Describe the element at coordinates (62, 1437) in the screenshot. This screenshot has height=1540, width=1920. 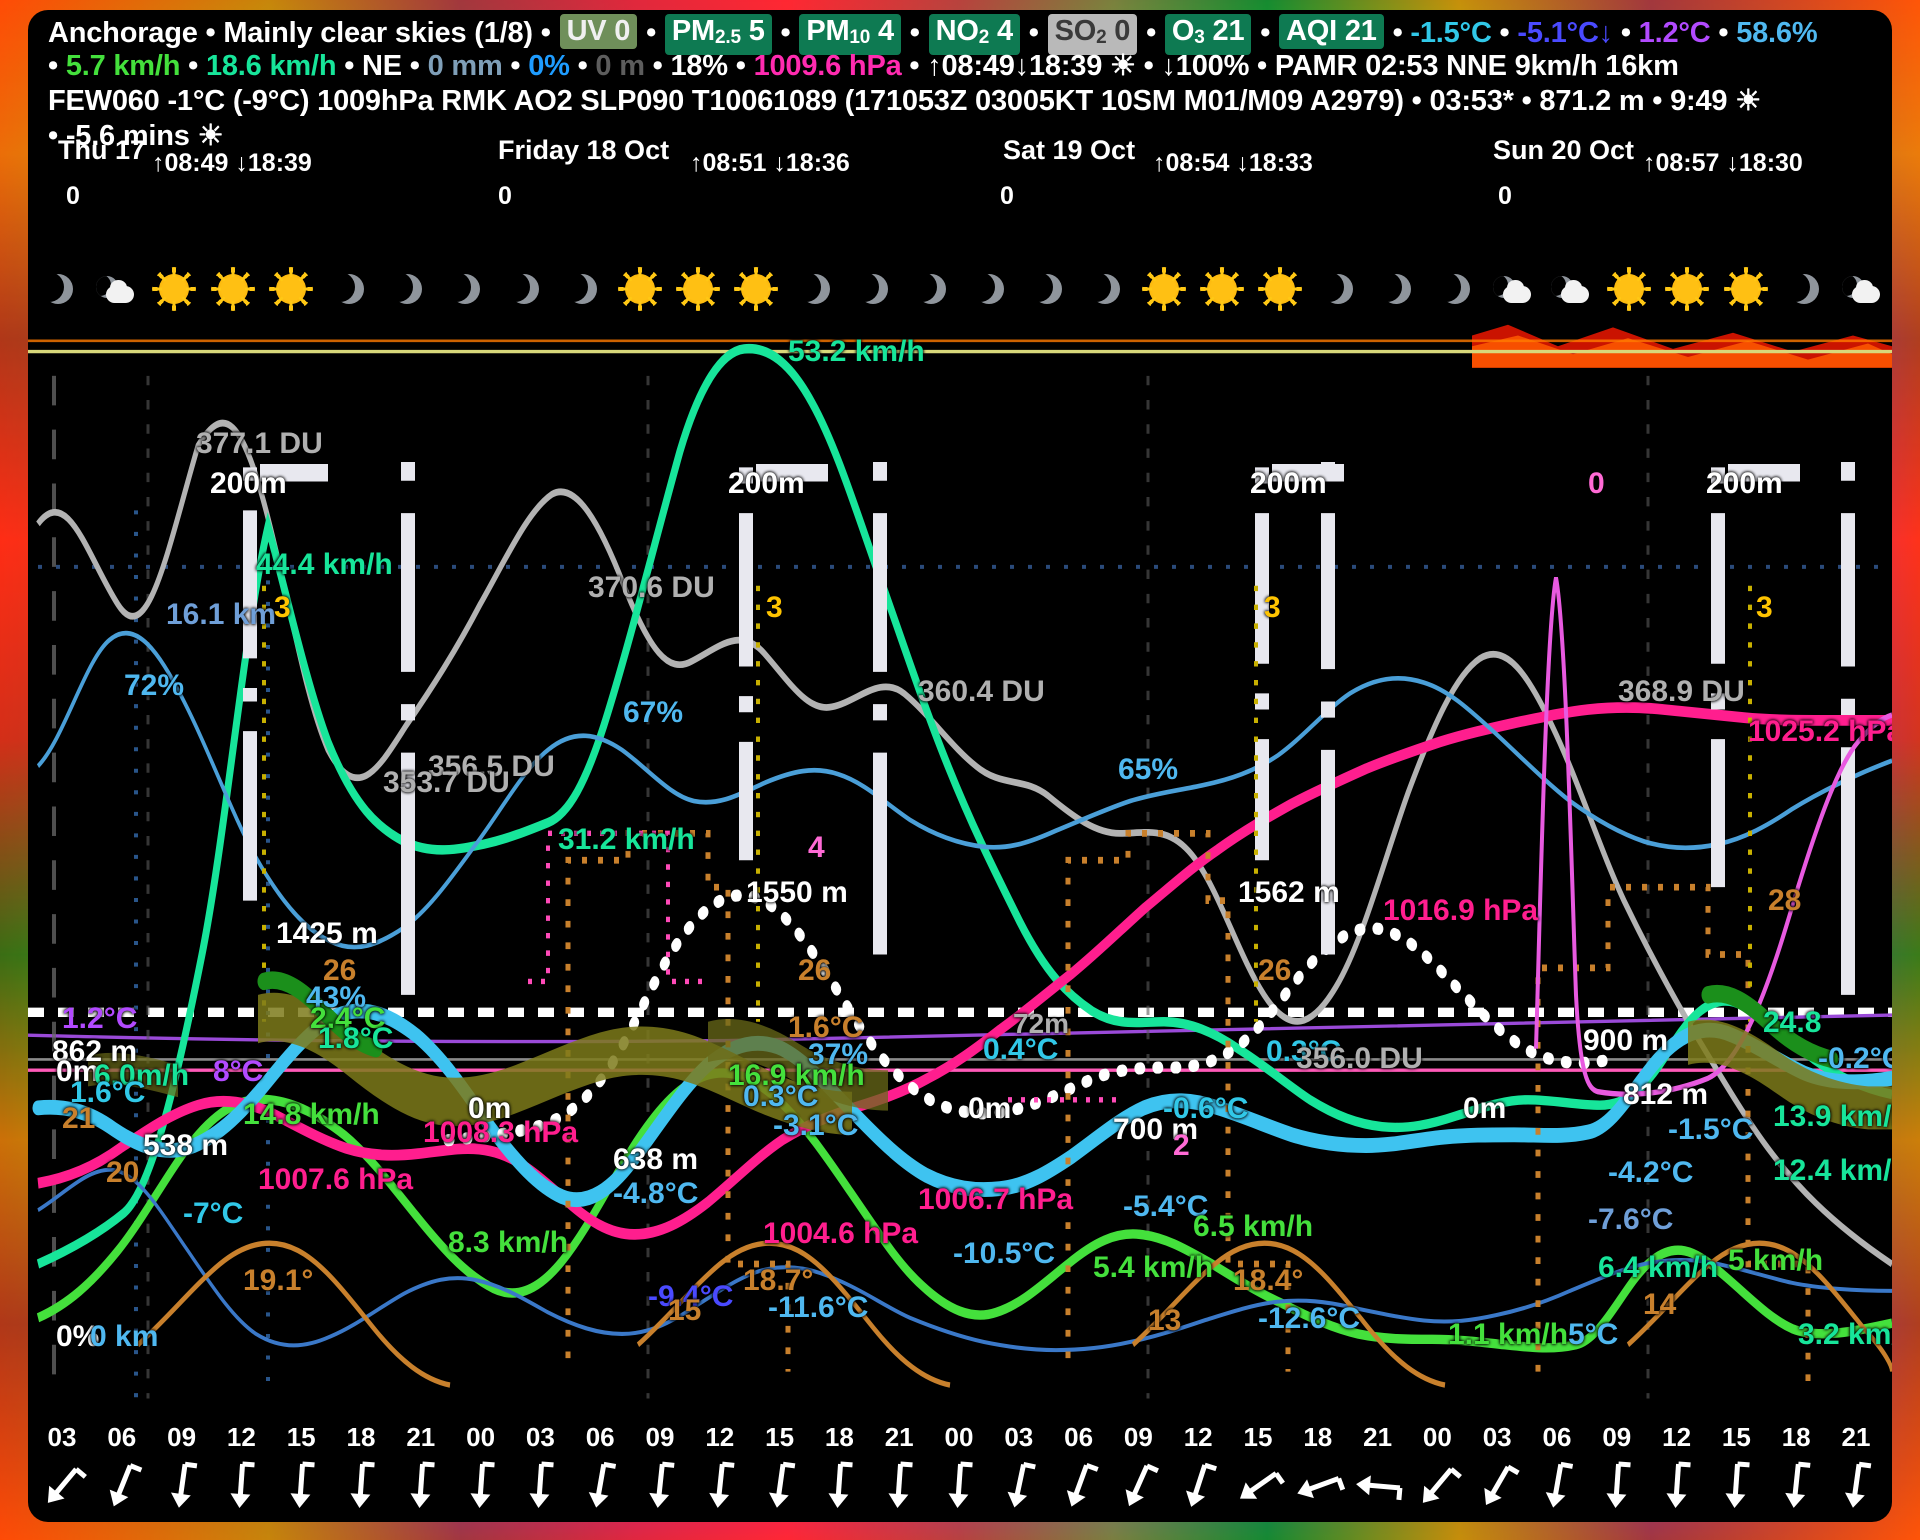
I see `axis-tick: 03` at that location.